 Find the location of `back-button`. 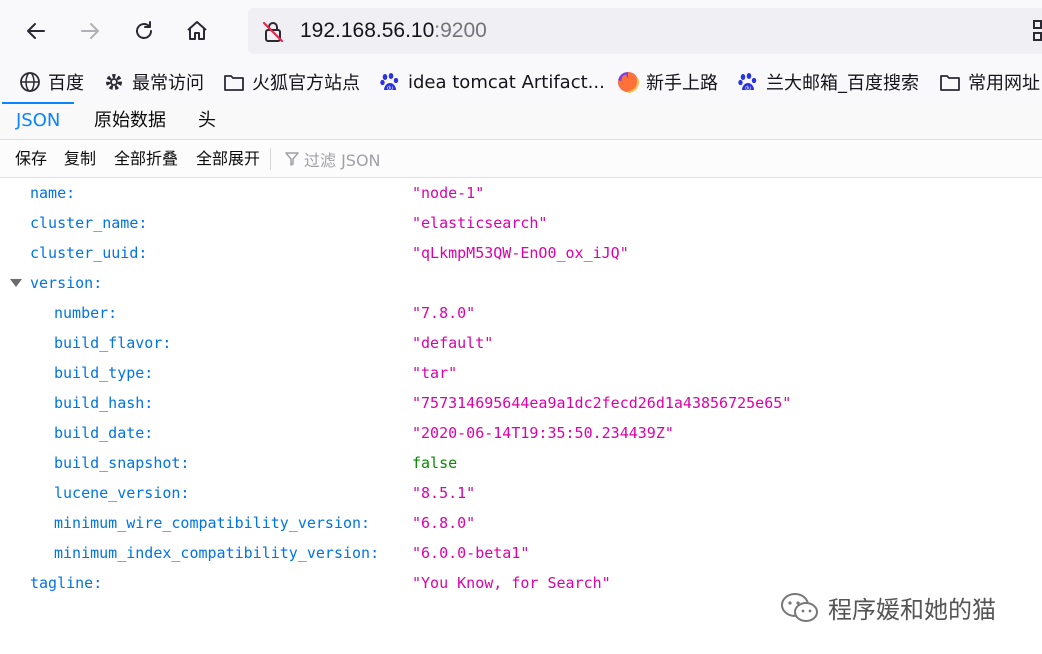

back-button is located at coordinates (36, 31).